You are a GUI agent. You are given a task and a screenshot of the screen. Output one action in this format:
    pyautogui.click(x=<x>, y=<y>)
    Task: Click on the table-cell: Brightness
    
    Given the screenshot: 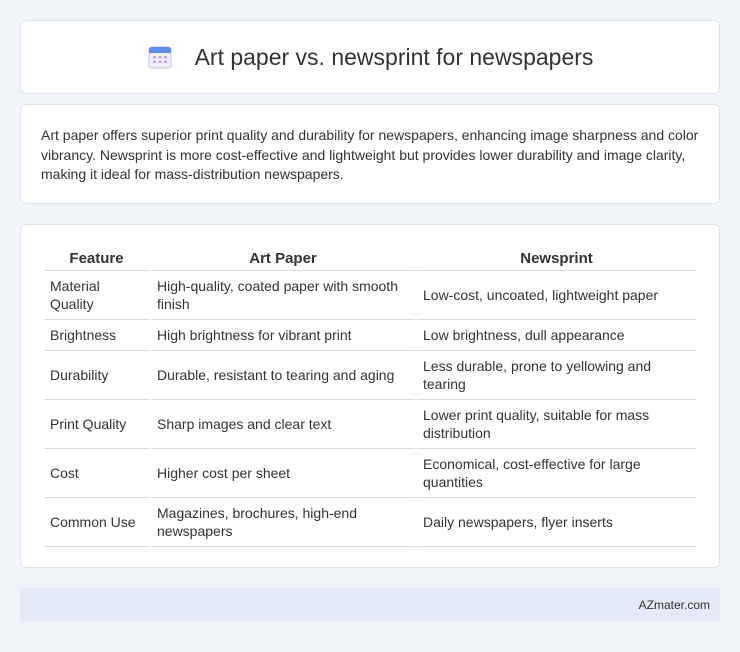 What is the action you would take?
    pyautogui.click(x=96, y=335)
    